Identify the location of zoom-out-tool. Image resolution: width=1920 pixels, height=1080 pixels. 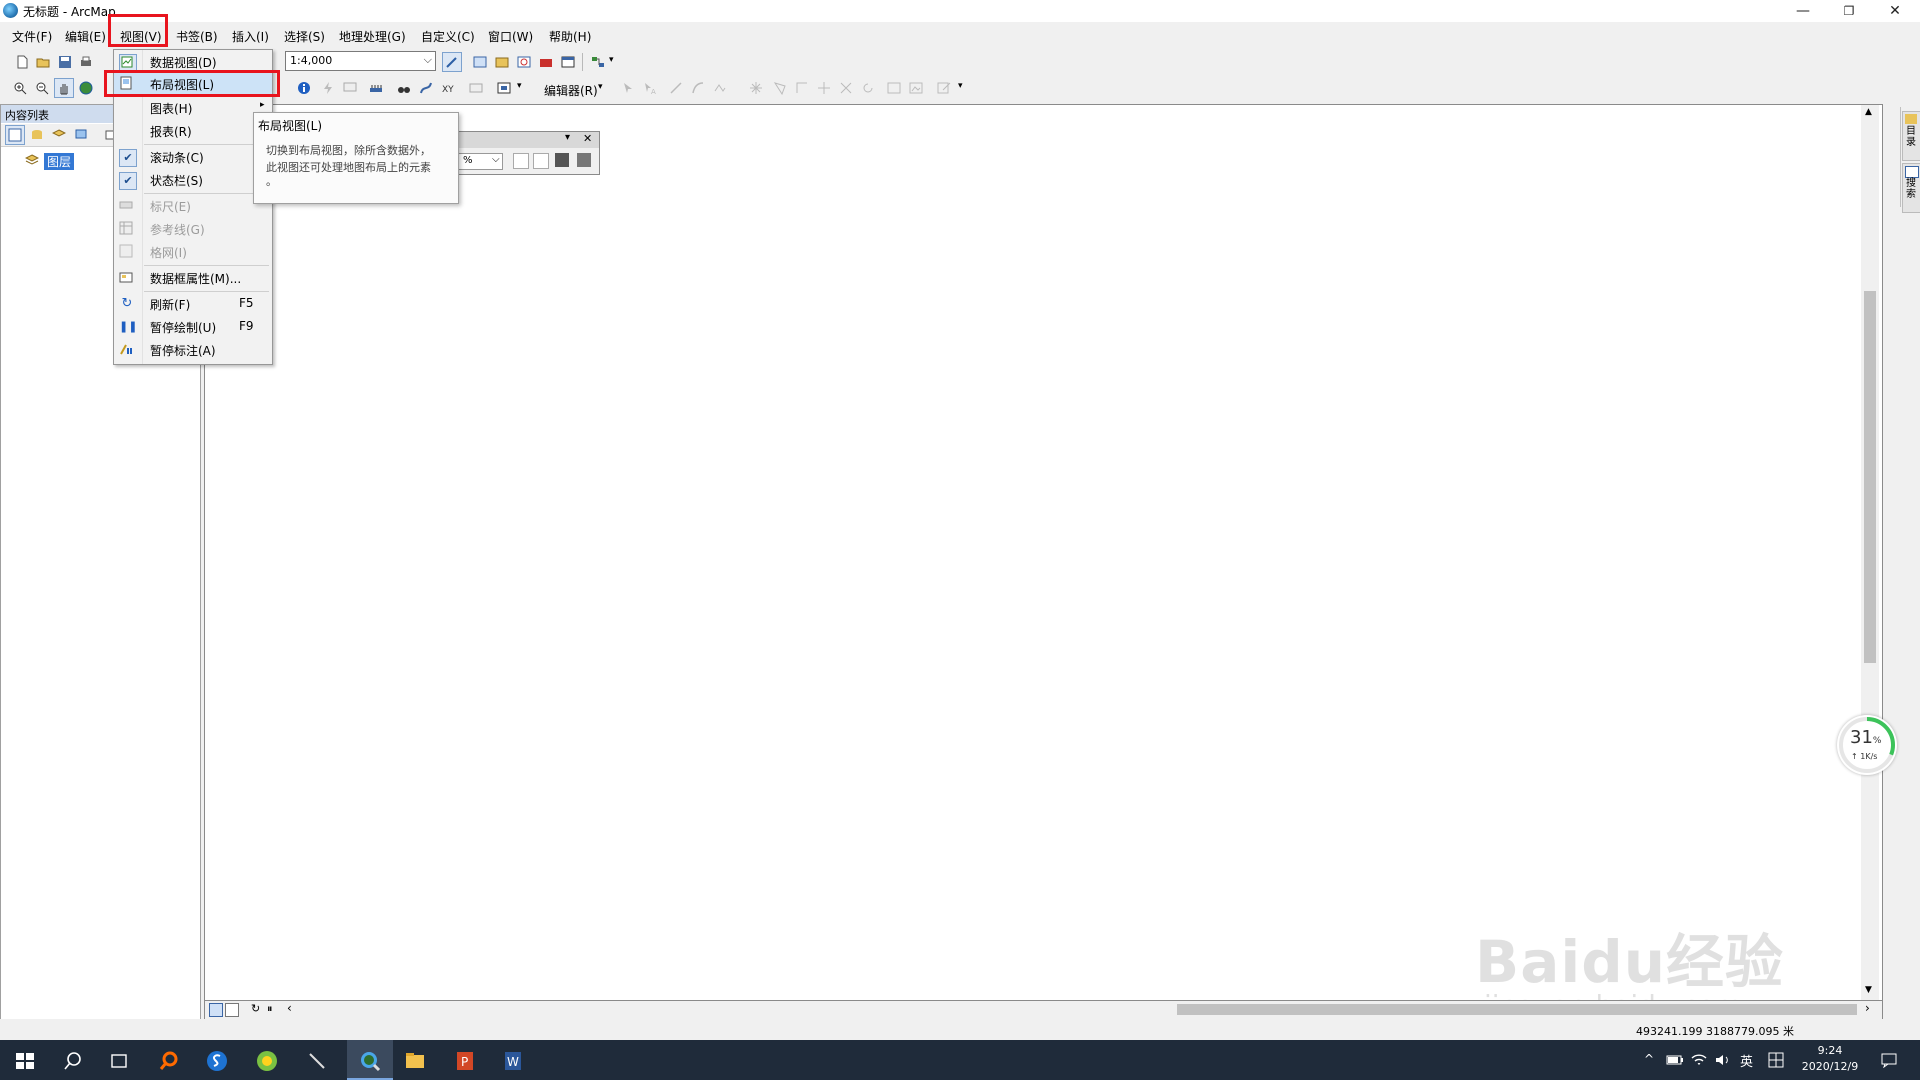
(42, 88).